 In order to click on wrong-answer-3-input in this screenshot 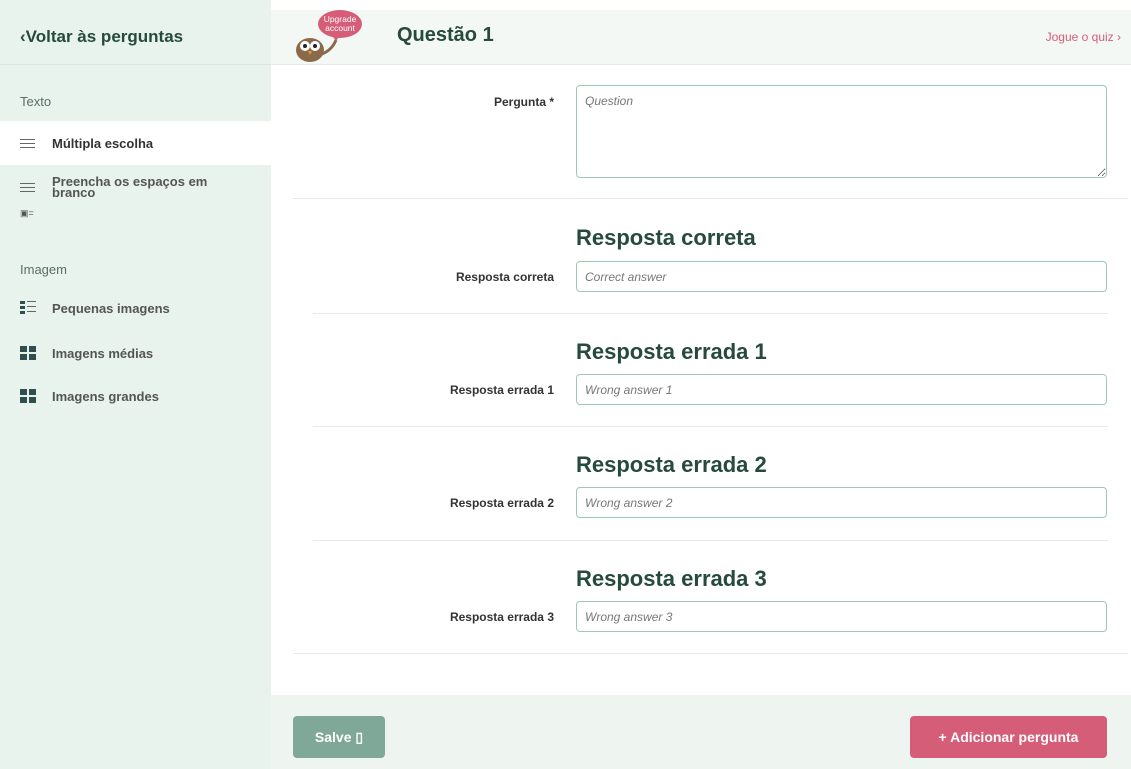, I will do `click(841, 616)`.